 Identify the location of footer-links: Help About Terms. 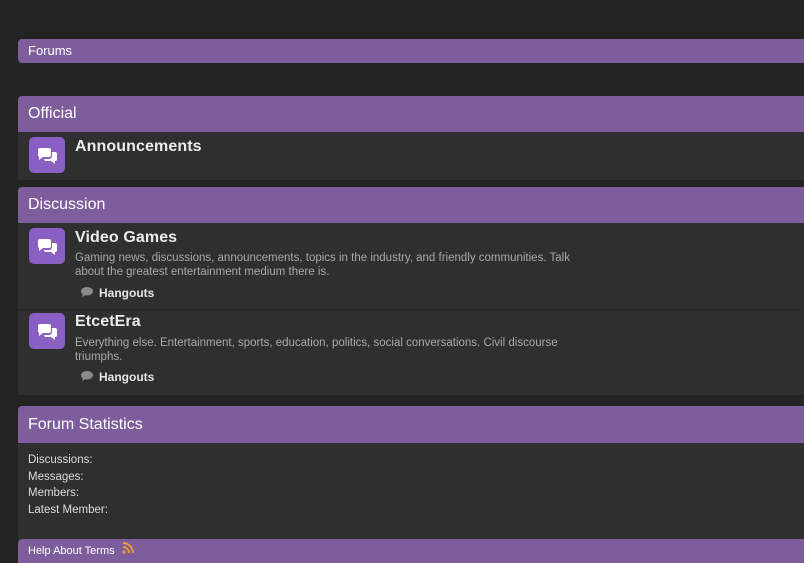
(411, 551).